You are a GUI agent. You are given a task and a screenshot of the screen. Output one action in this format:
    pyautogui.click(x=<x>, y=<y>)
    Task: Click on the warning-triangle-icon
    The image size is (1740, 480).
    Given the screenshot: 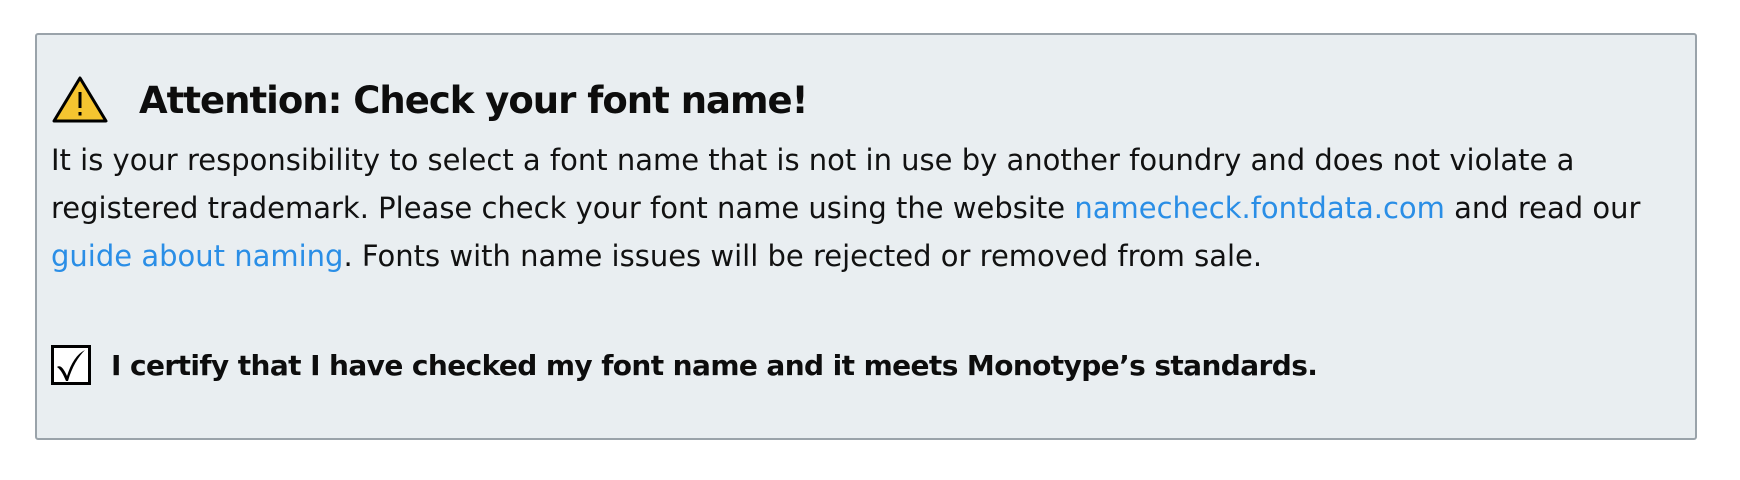 What is the action you would take?
    pyautogui.click(x=80, y=100)
    